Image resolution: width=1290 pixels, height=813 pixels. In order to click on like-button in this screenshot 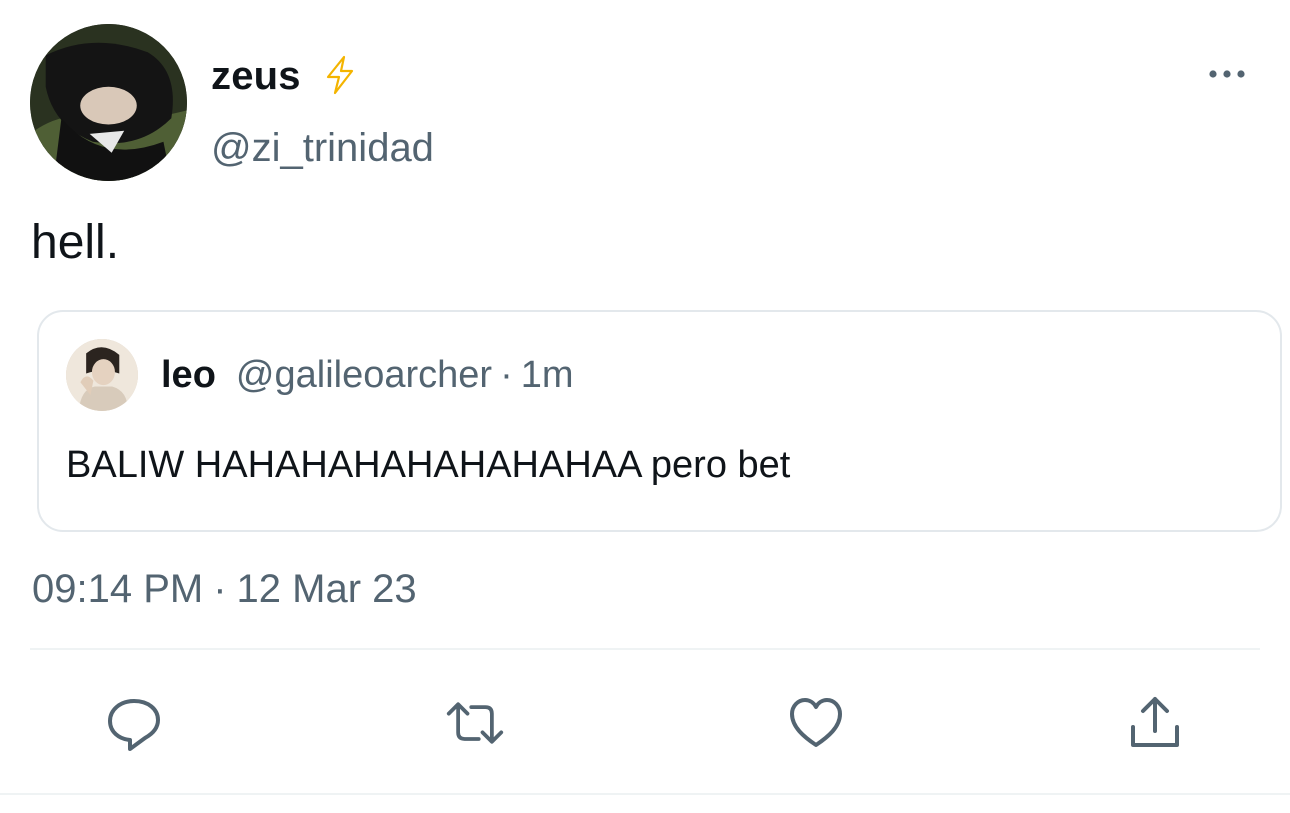, I will do `click(816, 723)`.